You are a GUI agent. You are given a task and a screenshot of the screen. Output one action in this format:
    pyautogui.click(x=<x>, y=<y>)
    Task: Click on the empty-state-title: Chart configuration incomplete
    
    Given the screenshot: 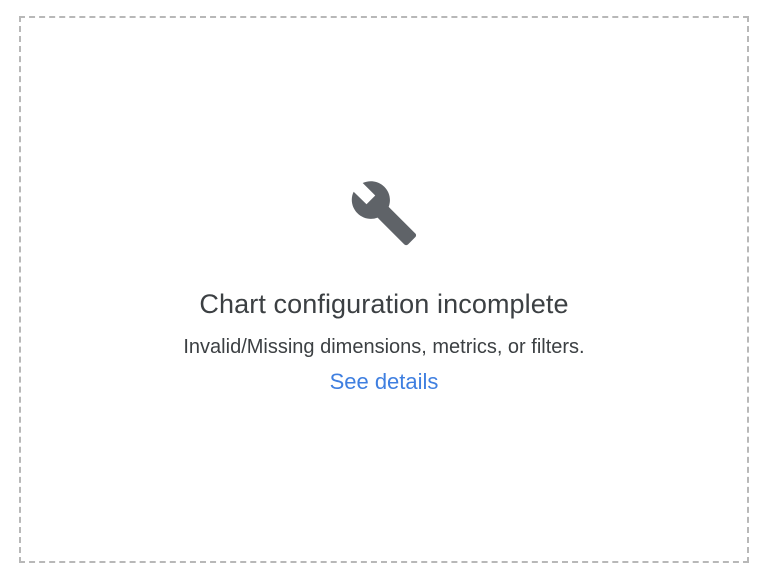 What is the action you would take?
    pyautogui.click(x=384, y=304)
    